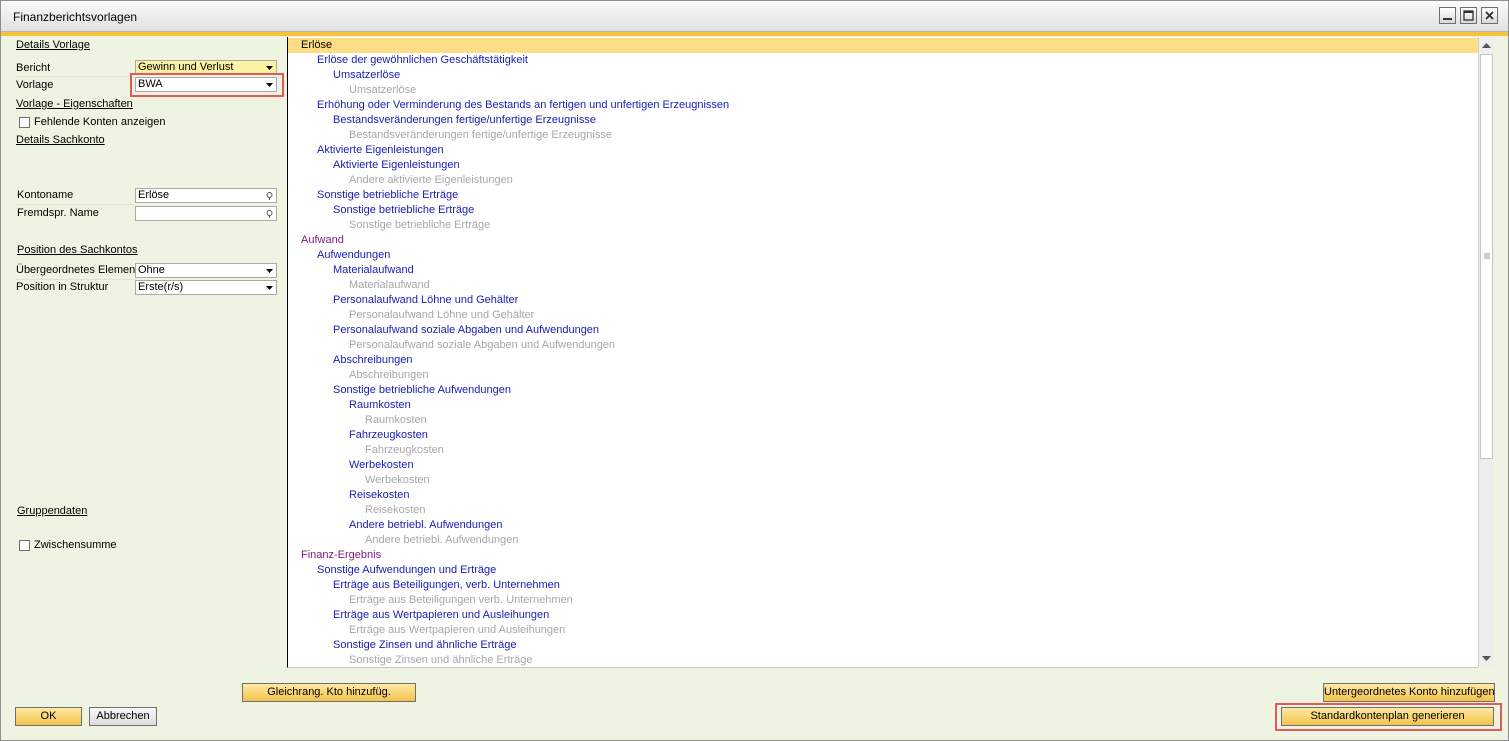 The width and height of the screenshot is (1509, 741). I want to click on bericht-label: Bericht, so click(33, 68).